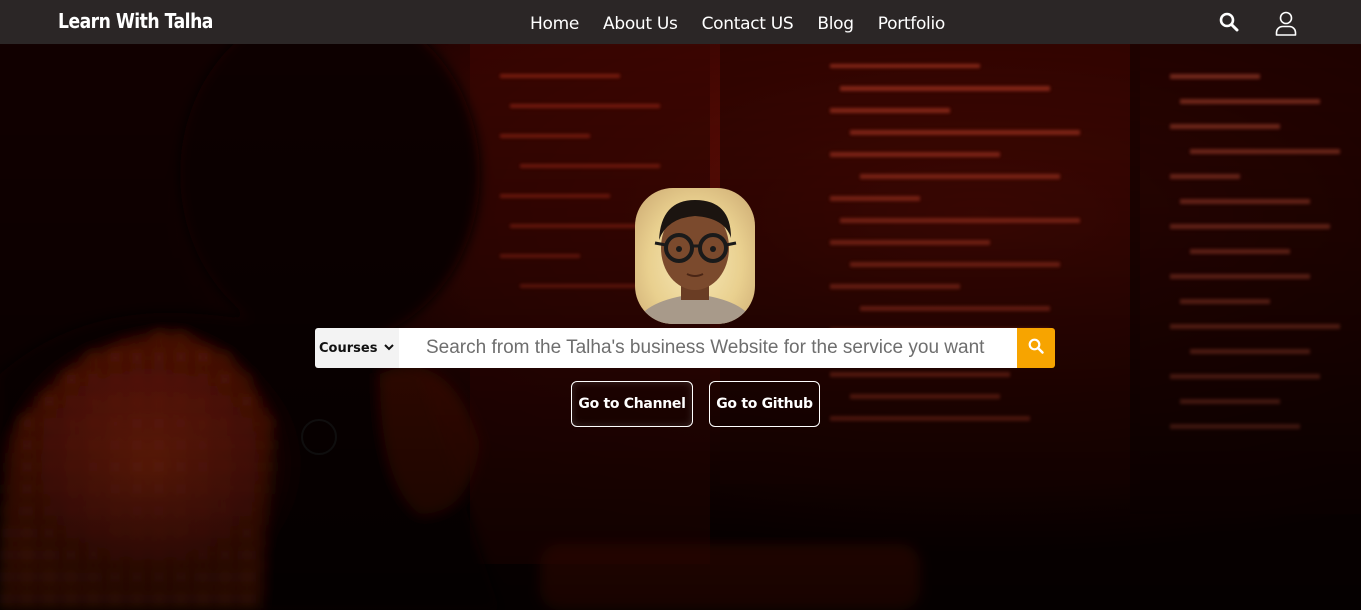 Image resolution: width=1361 pixels, height=610 pixels. I want to click on chevron-down-icon, so click(389, 348).